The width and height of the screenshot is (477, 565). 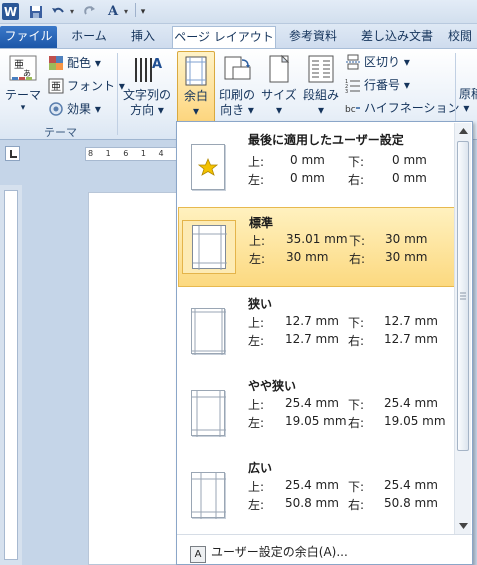 What do you see at coordinates (209, 247) in the screenshot?
I see `page-preview-frame` at bounding box center [209, 247].